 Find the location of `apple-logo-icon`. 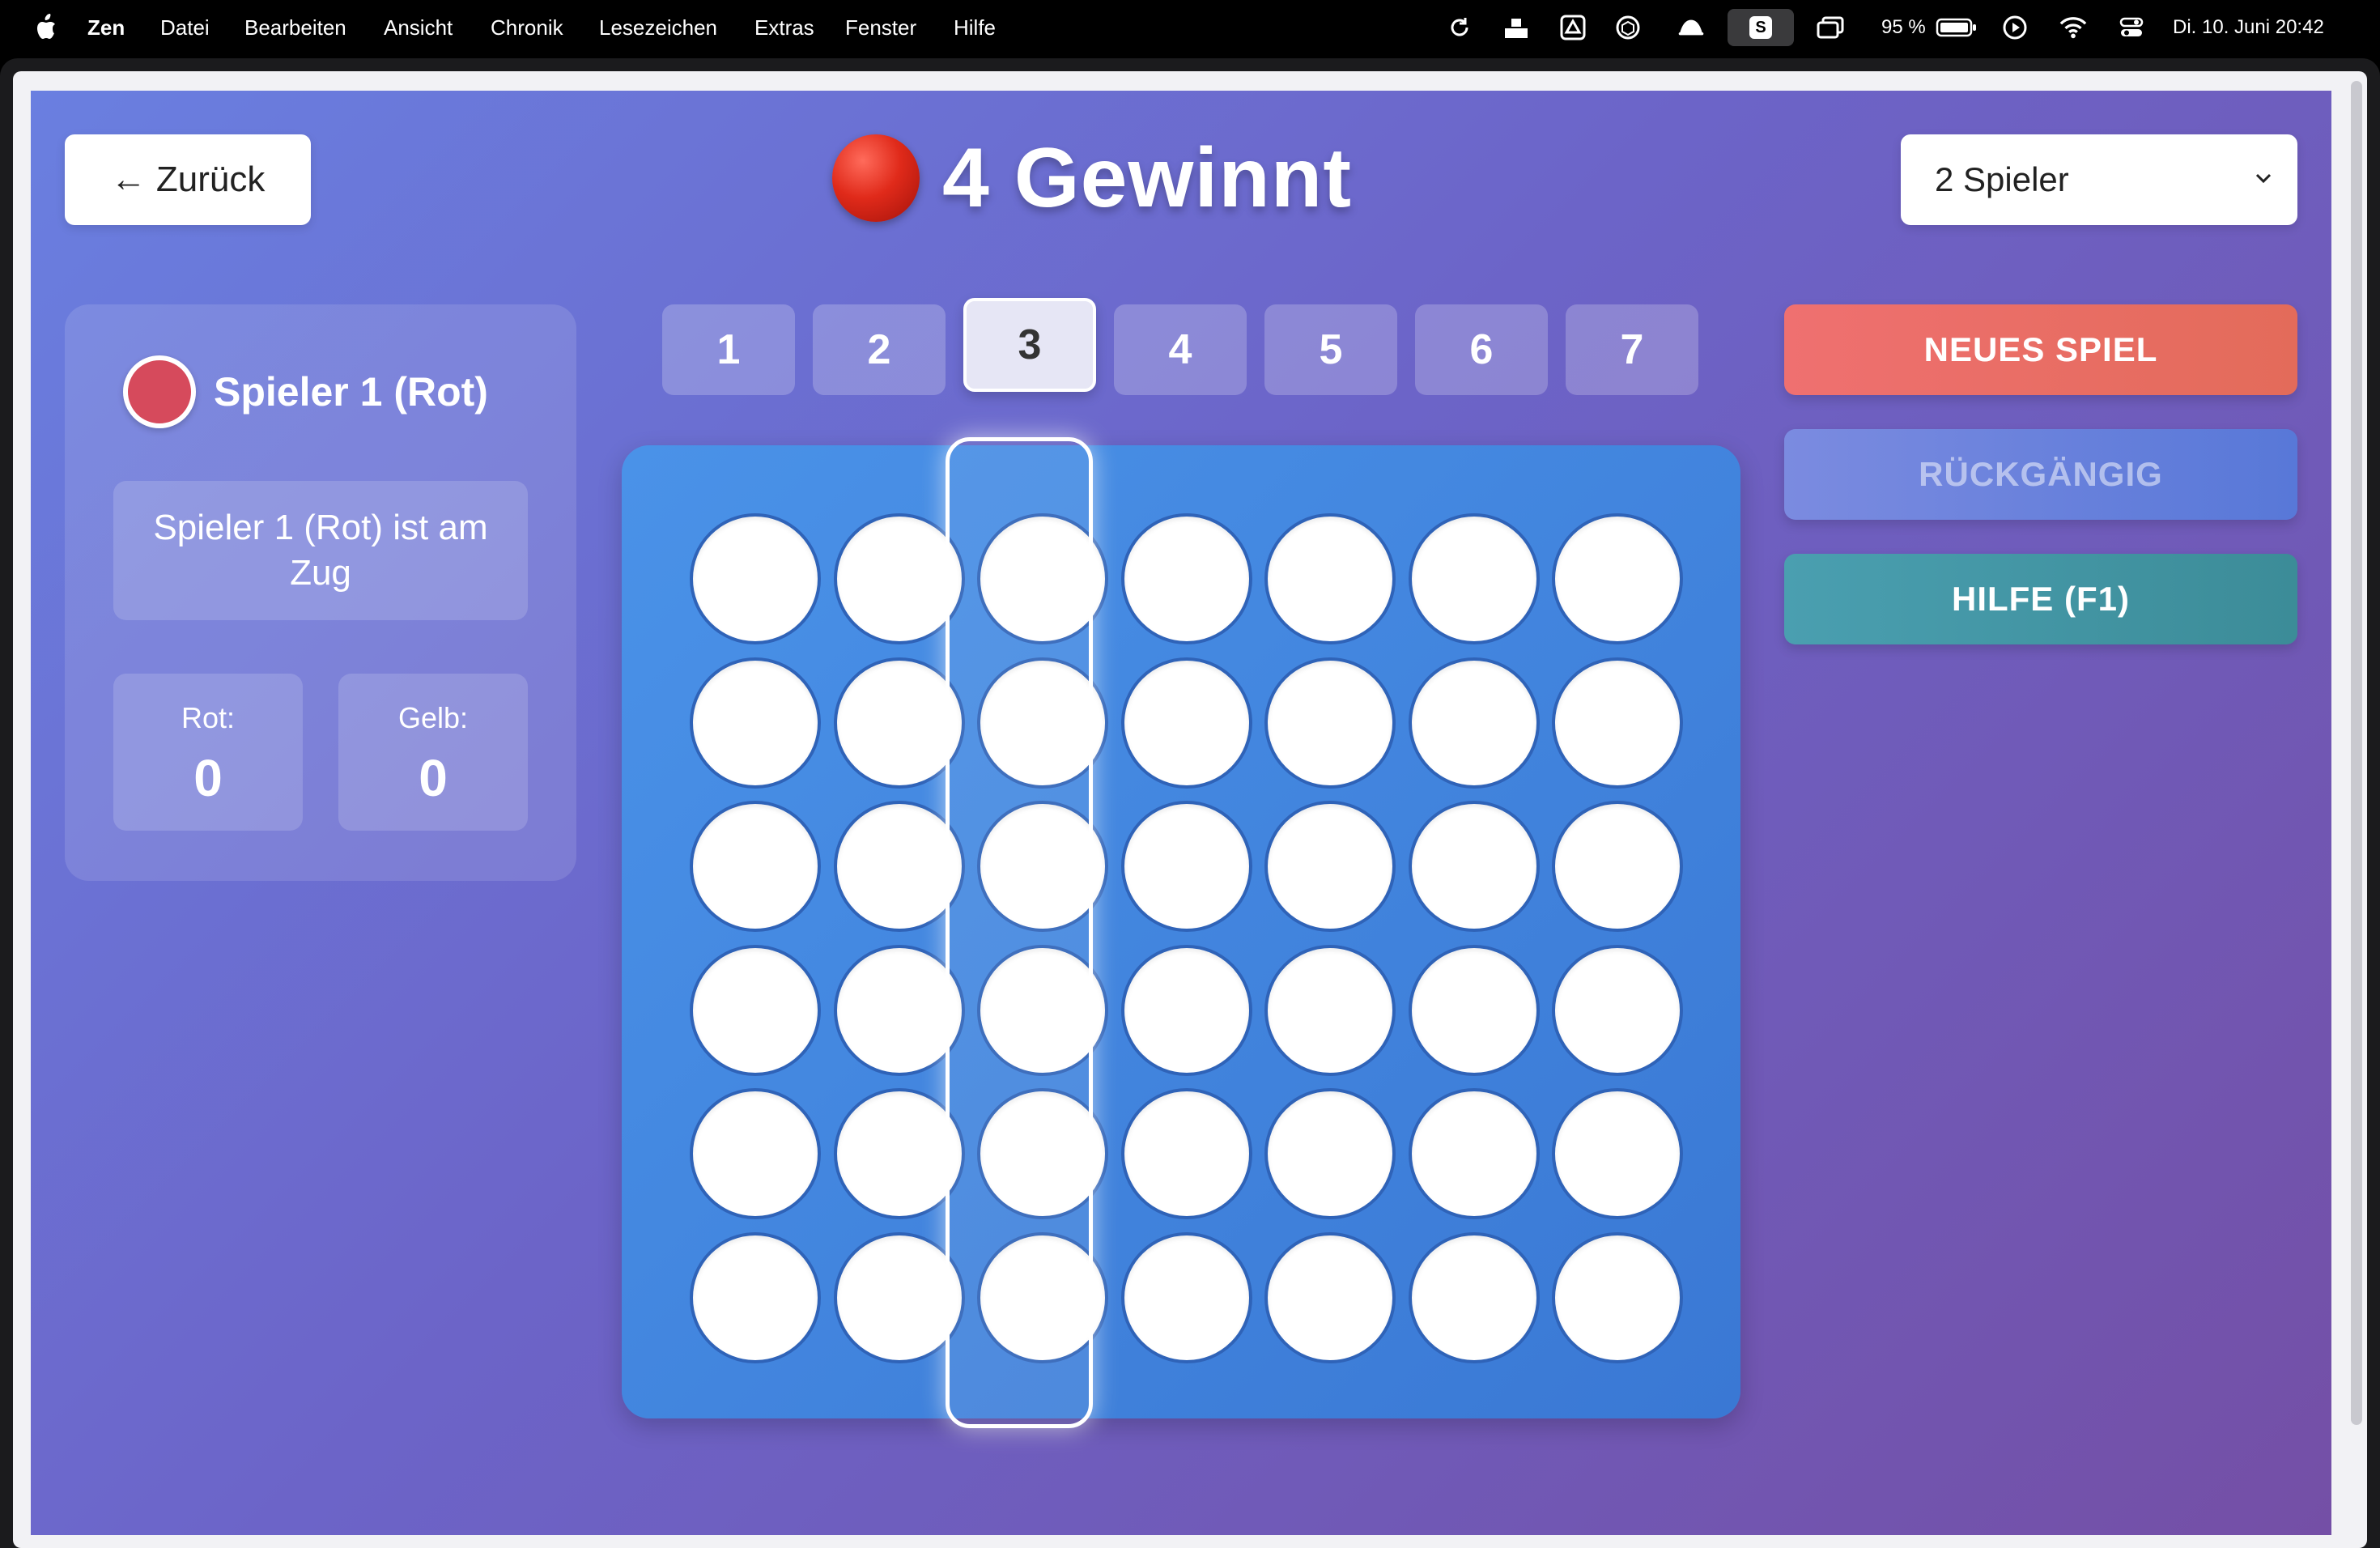

apple-logo-icon is located at coordinates (47, 27).